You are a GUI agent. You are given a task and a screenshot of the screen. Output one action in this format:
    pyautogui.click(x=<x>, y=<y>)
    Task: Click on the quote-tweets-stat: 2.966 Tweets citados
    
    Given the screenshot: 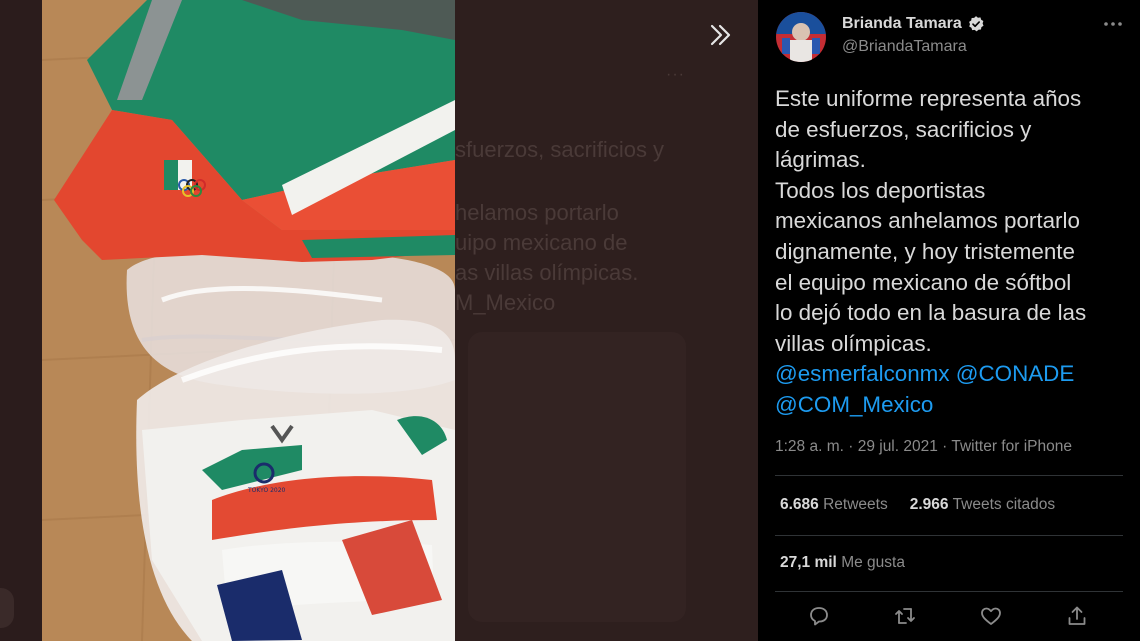 What is the action you would take?
    pyautogui.click(x=982, y=505)
    